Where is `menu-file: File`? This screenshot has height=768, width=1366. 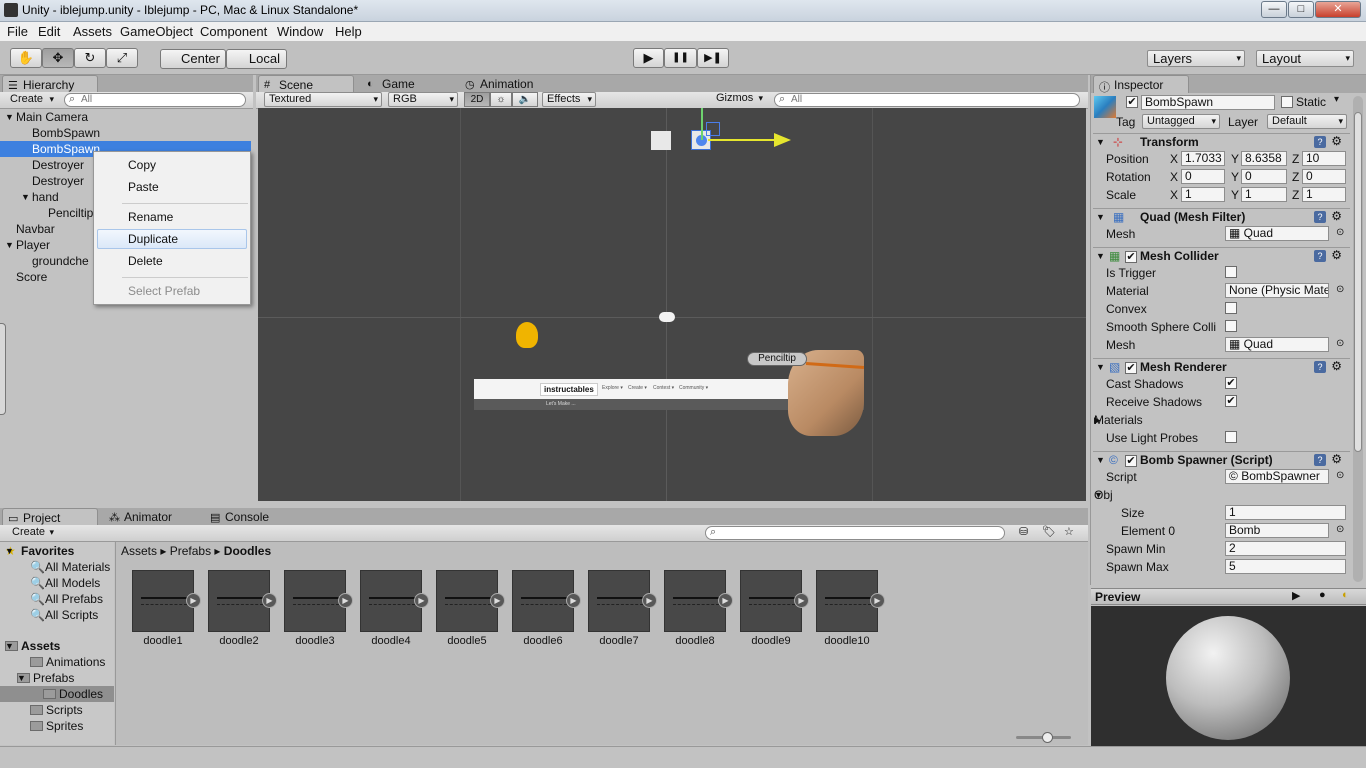
menu-file: File is located at coordinates (17, 31).